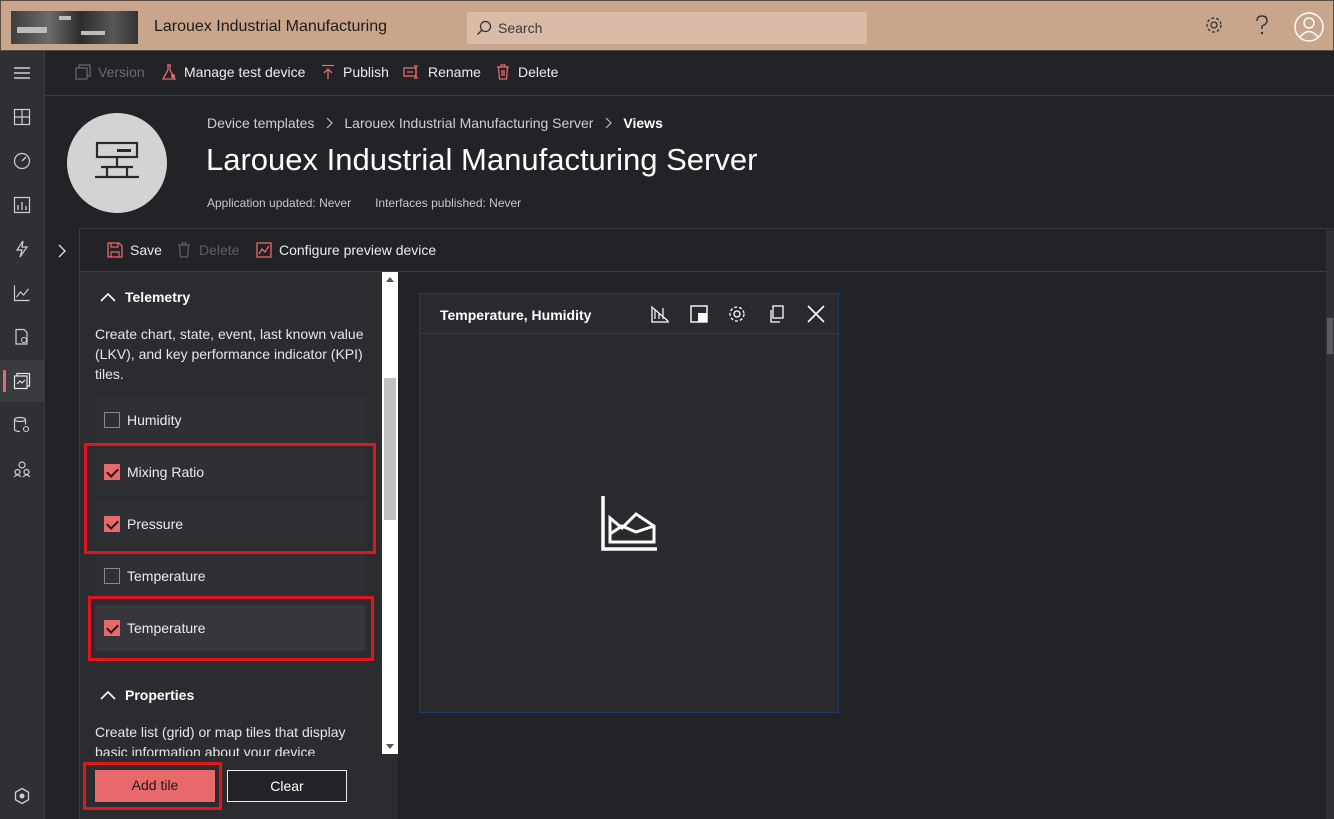  What do you see at coordinates (390, 279) in the screenshot?
I see `scroll-up-arrow` at bounding box center [390, 279].